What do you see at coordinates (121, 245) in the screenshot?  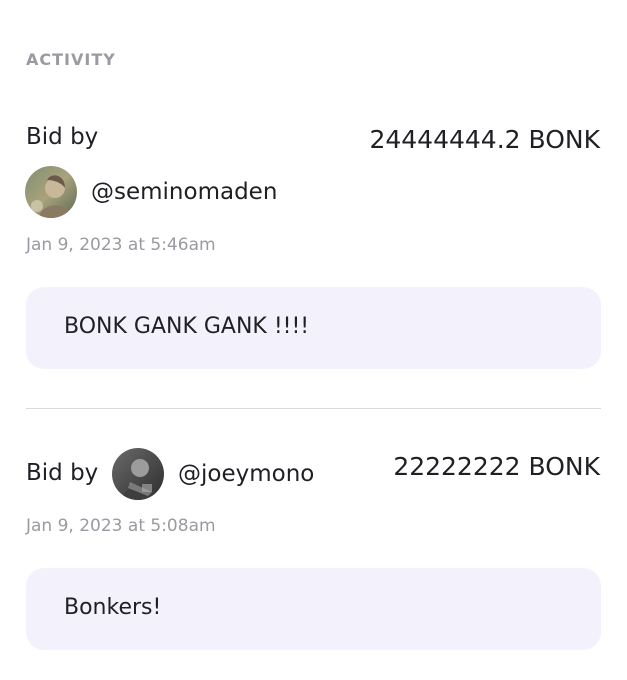 I see `bid-timestamp: Jan 9, 2023 at 5:46am` at bounding box center [121, 245].